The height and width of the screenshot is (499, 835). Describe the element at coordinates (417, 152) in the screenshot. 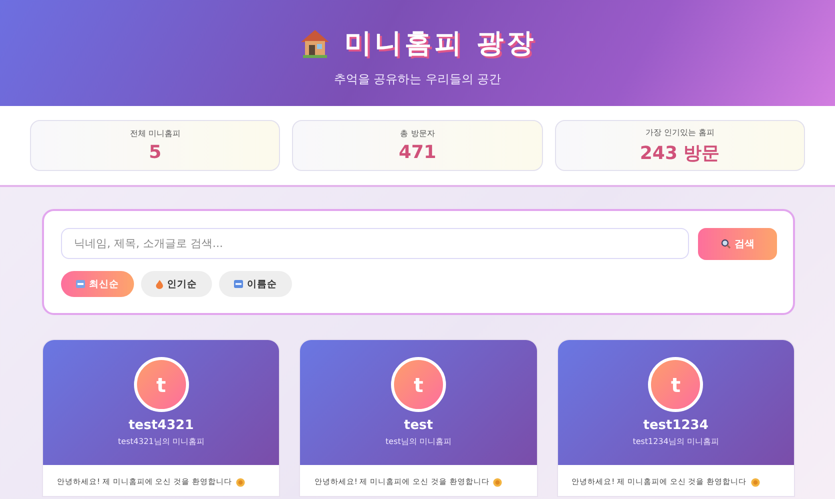

I see `stat-value: 471` at that location.